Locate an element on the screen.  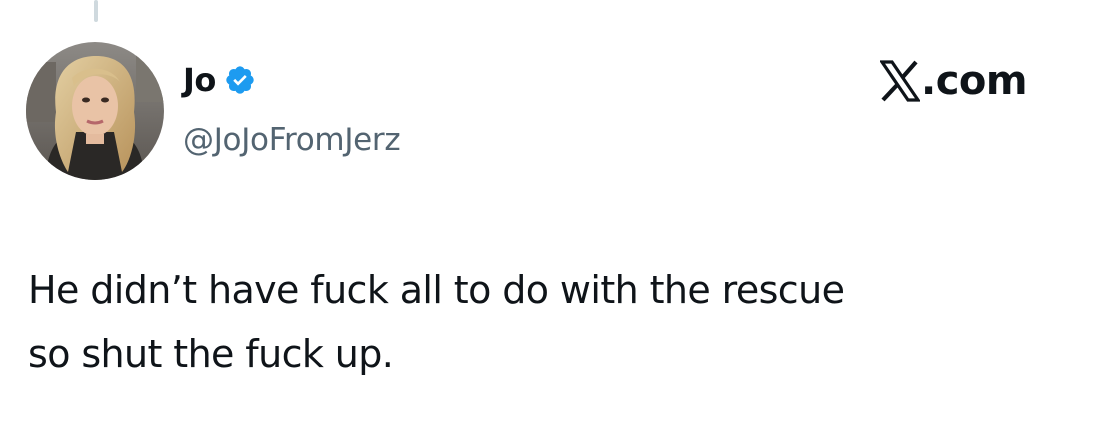
post-text-line: so shut the fuck up. is located at coordinates (211, 354).